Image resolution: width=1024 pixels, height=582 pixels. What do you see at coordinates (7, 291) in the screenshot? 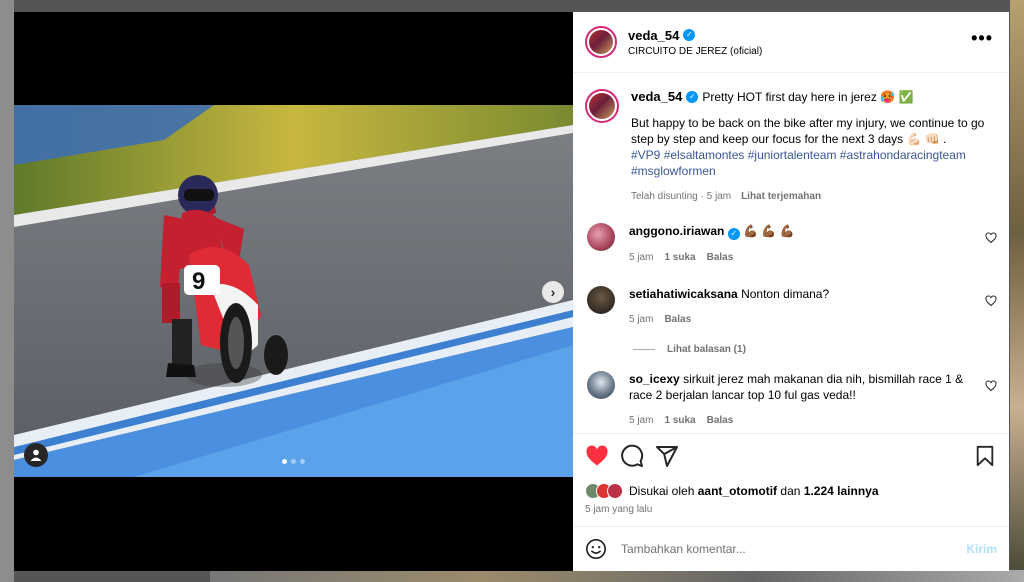
I see `backdrop-left` at bounding box center [7, 291].